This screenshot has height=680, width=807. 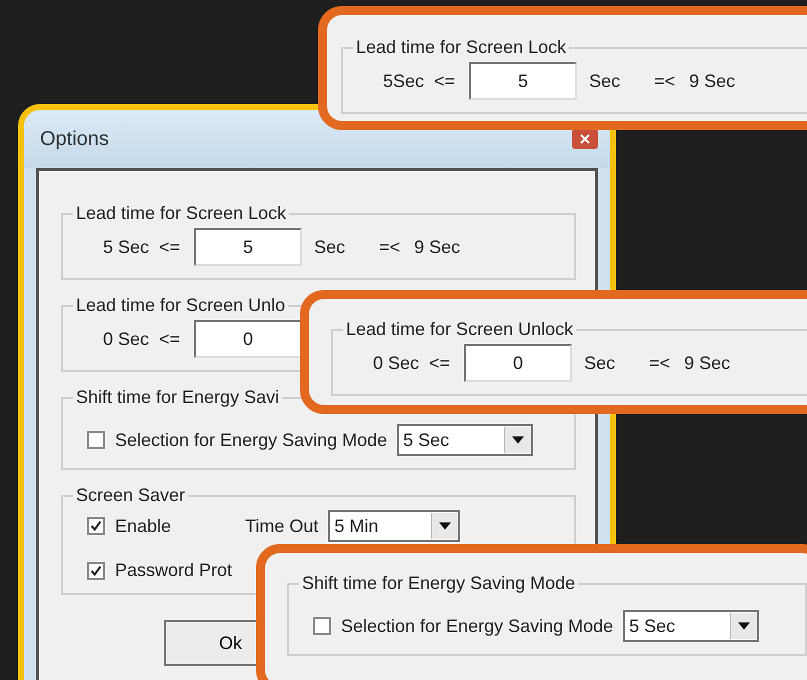 What do you see at coordinates (281, 526) in the screenshot?
I see `timeout-label: Time Out` at bounding box center [281, 526].